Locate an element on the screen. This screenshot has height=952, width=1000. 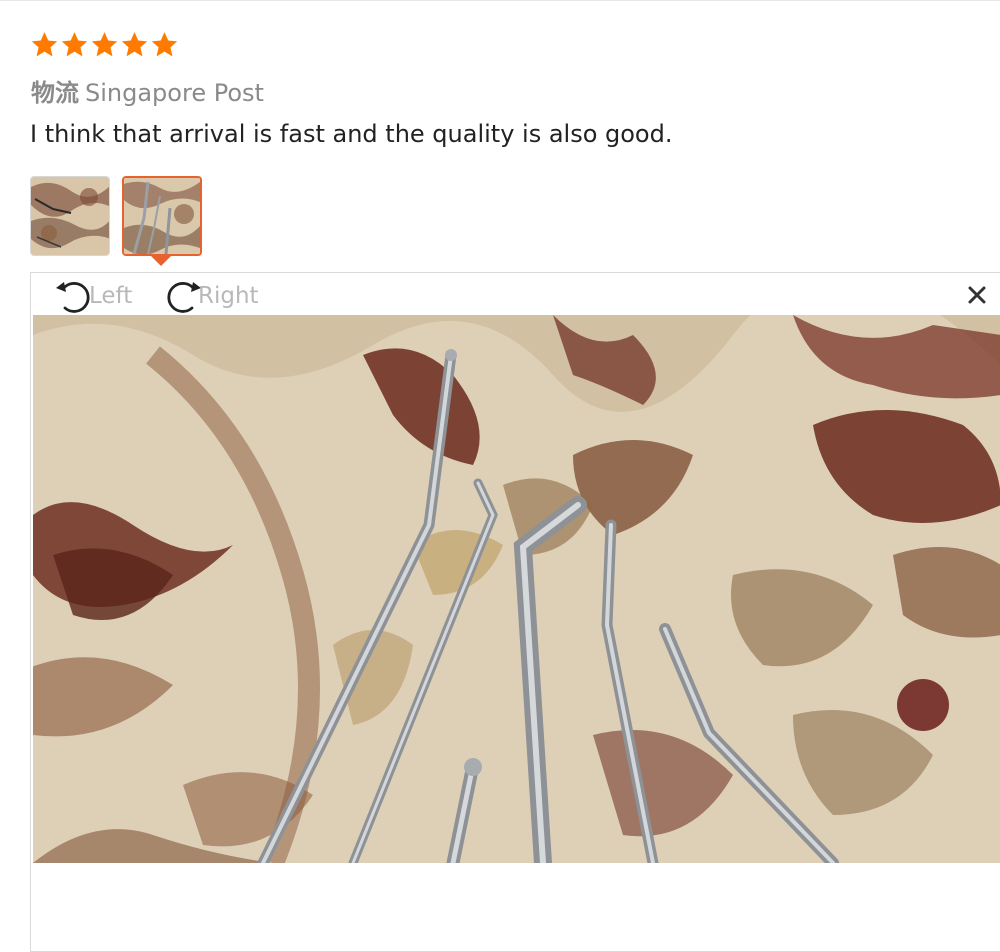
selected-thumbnail-pointer is located at coordinates (161, 261).